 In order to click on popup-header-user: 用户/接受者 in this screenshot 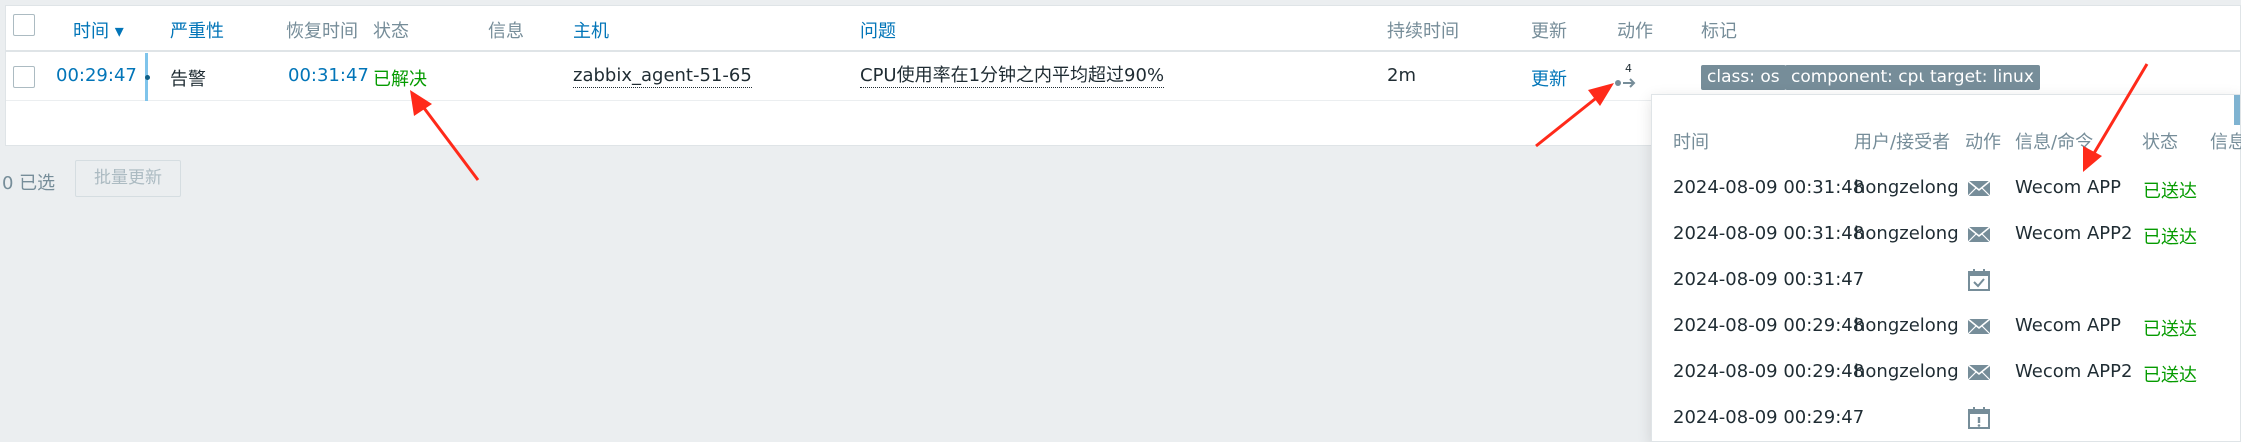, I will do `click(1902, 142)`.